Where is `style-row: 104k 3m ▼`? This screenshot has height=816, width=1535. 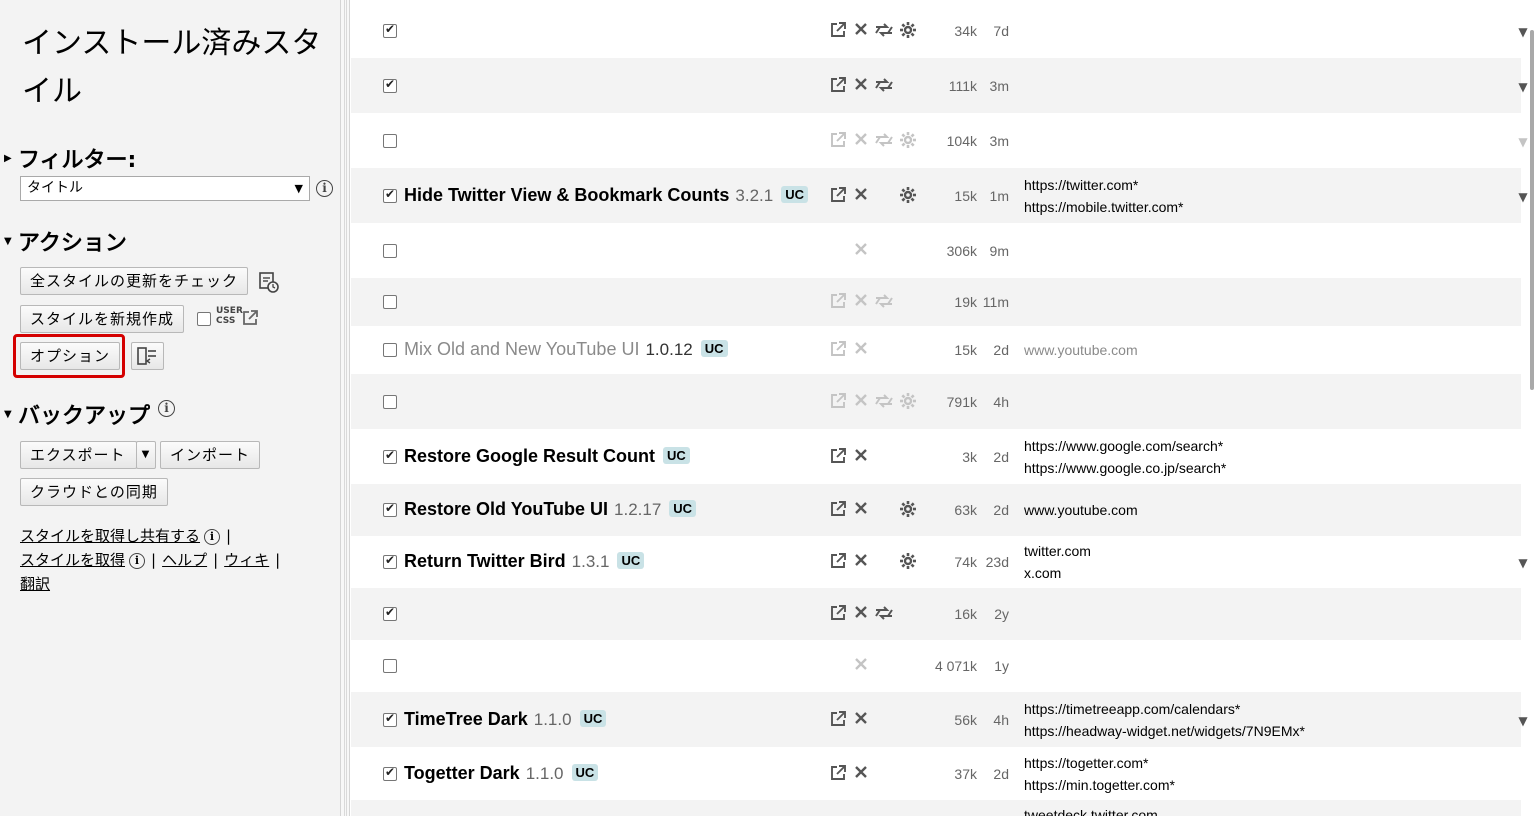 style-row: 104k 3m ▼ is located at coordinates (939, 140).